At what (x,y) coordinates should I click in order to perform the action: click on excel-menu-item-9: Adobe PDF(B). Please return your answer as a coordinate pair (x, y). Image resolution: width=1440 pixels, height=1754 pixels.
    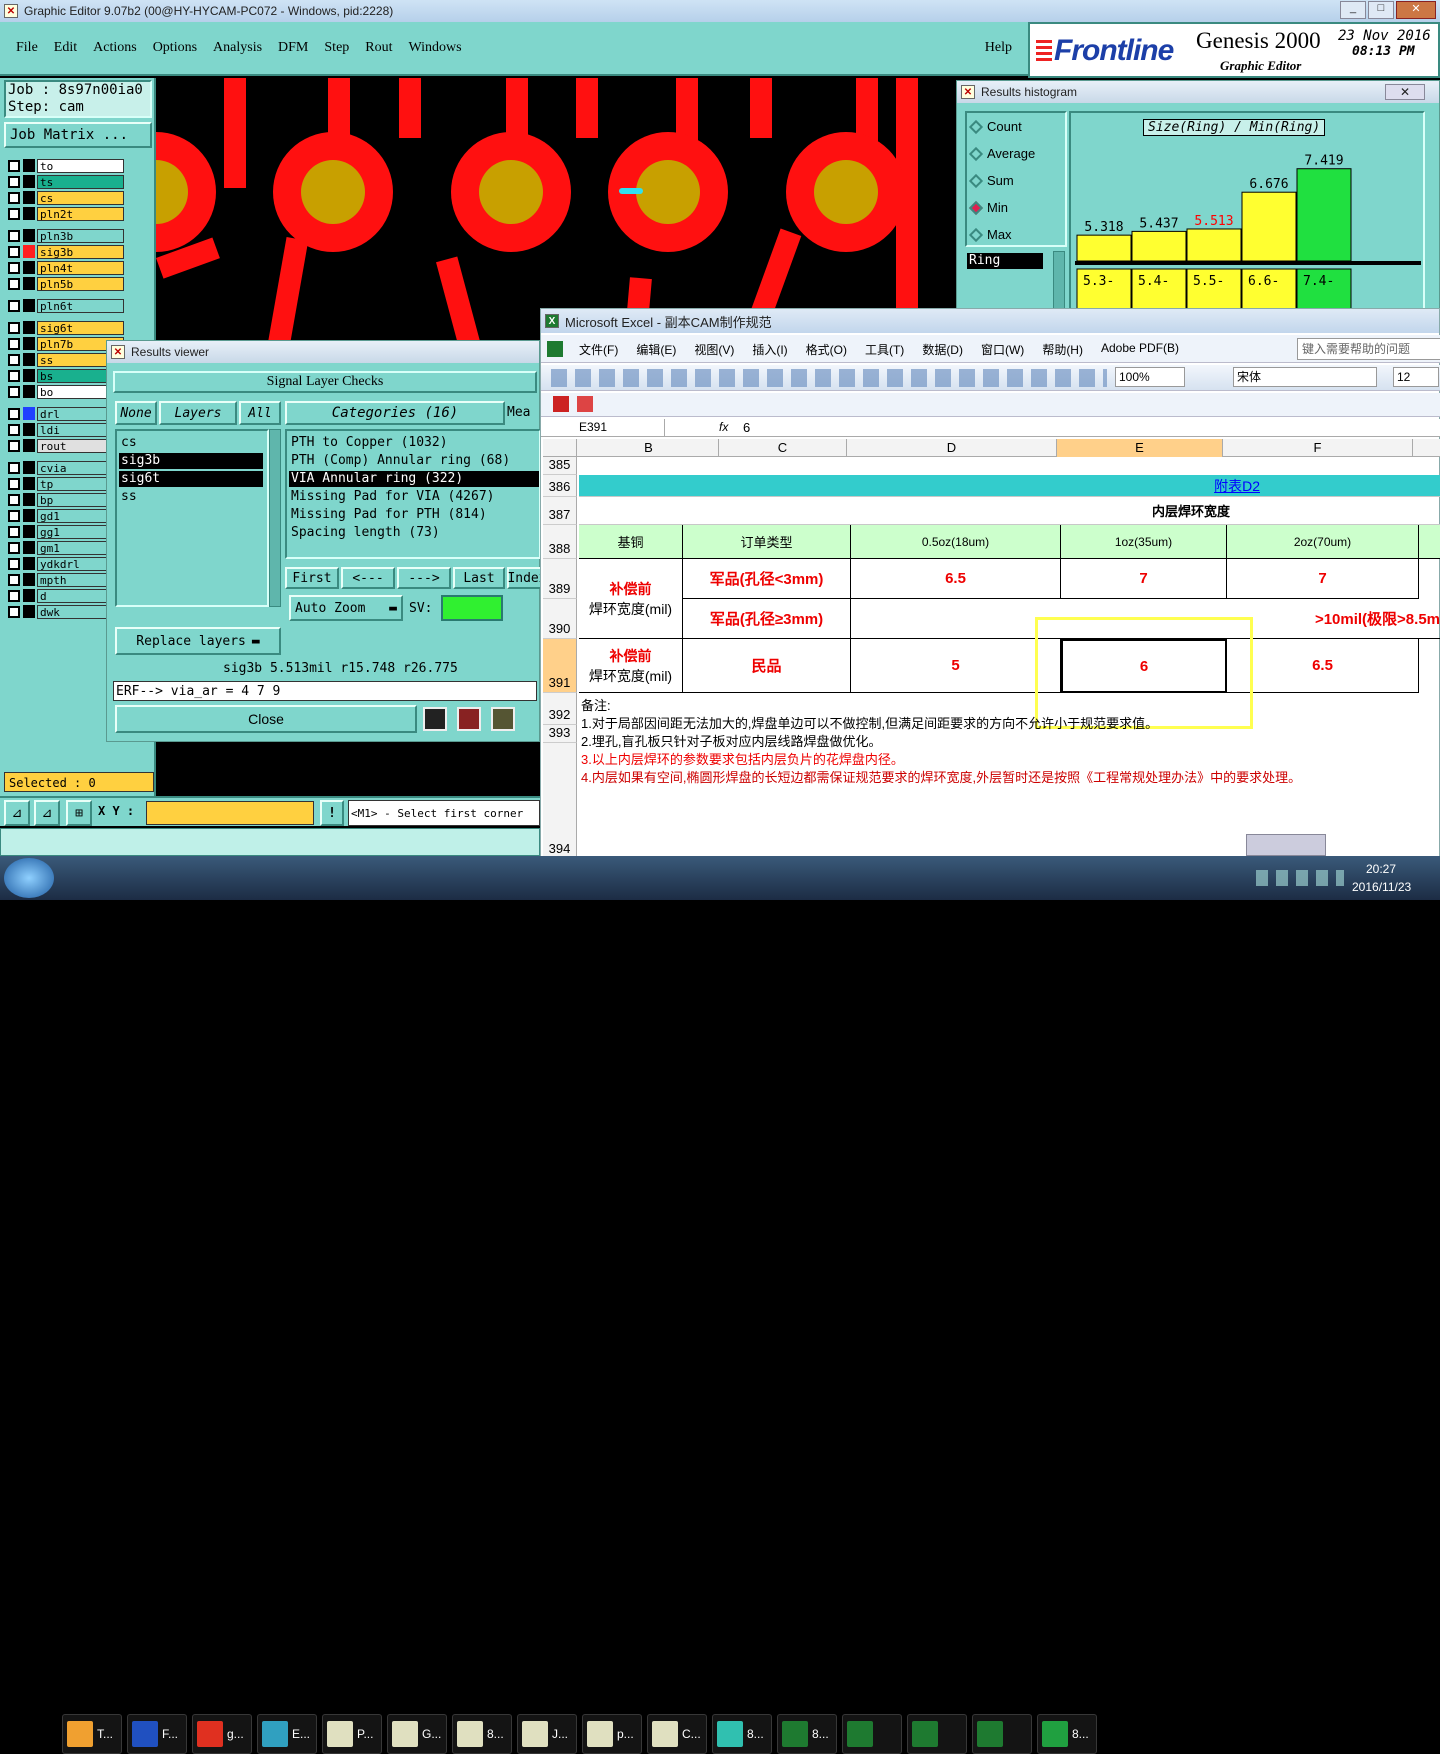
    Looking at the image, I should click on (1140, 349).